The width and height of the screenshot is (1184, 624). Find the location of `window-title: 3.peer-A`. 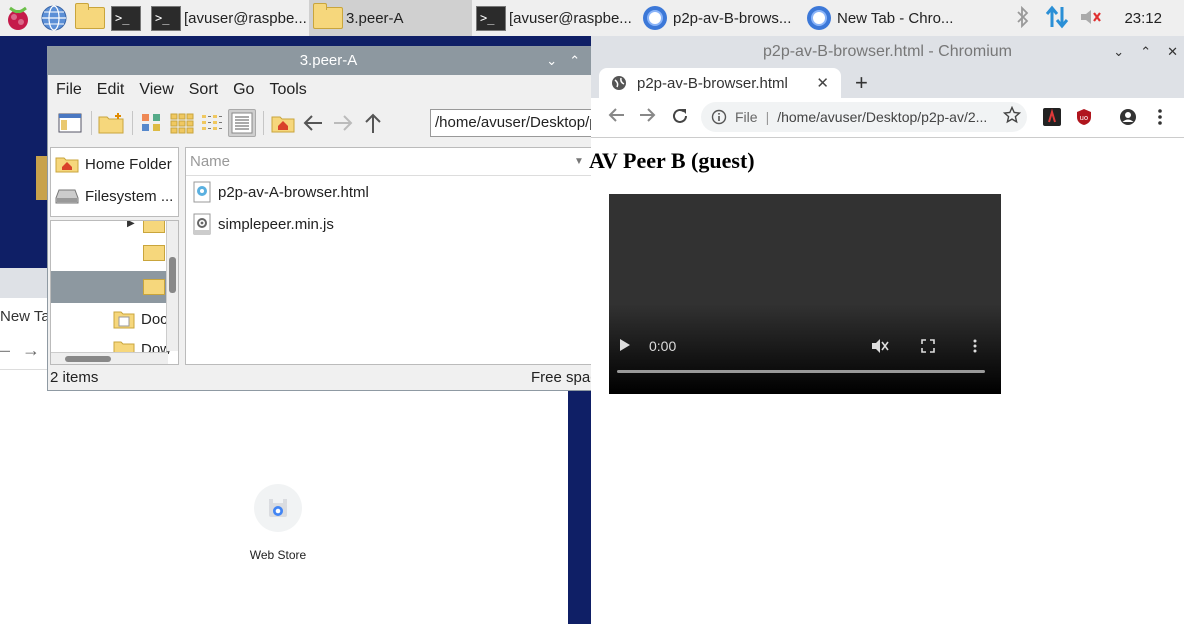

window-title: 3.peer-A is located at coordinates (328, 60).